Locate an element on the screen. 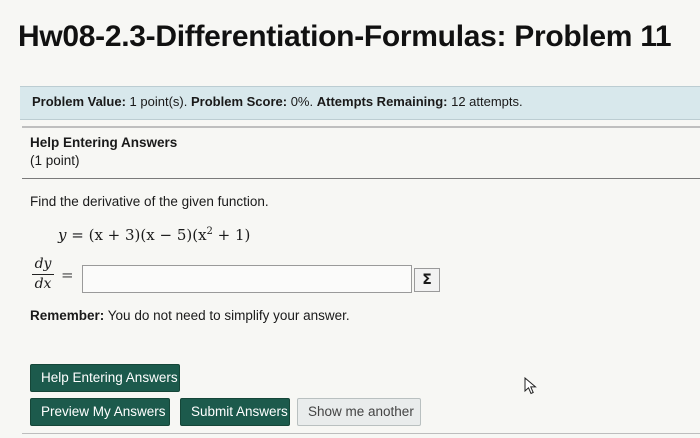  fraction-bar is located at coordinates (43, 274).